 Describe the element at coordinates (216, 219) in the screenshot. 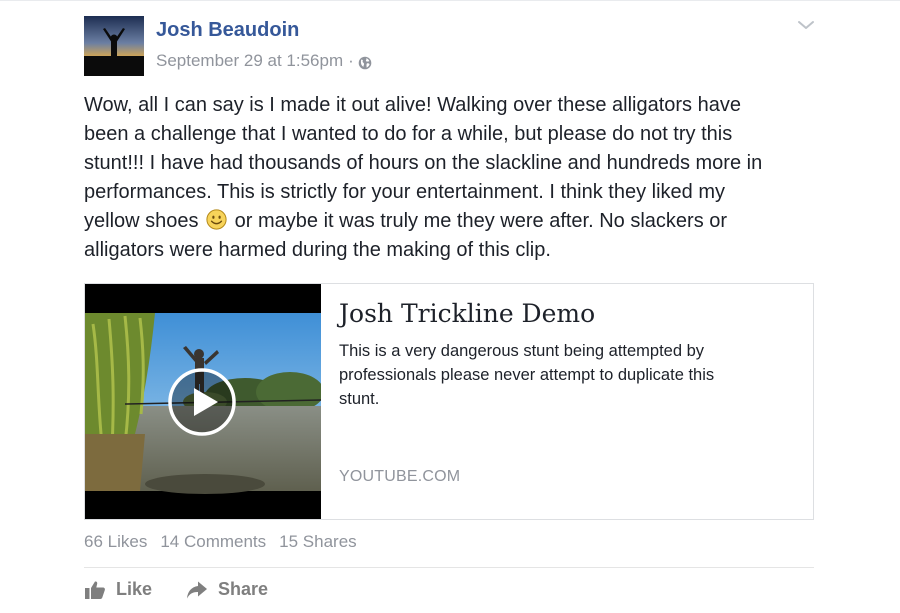

I see `smiley-emoji-icon` at that location.